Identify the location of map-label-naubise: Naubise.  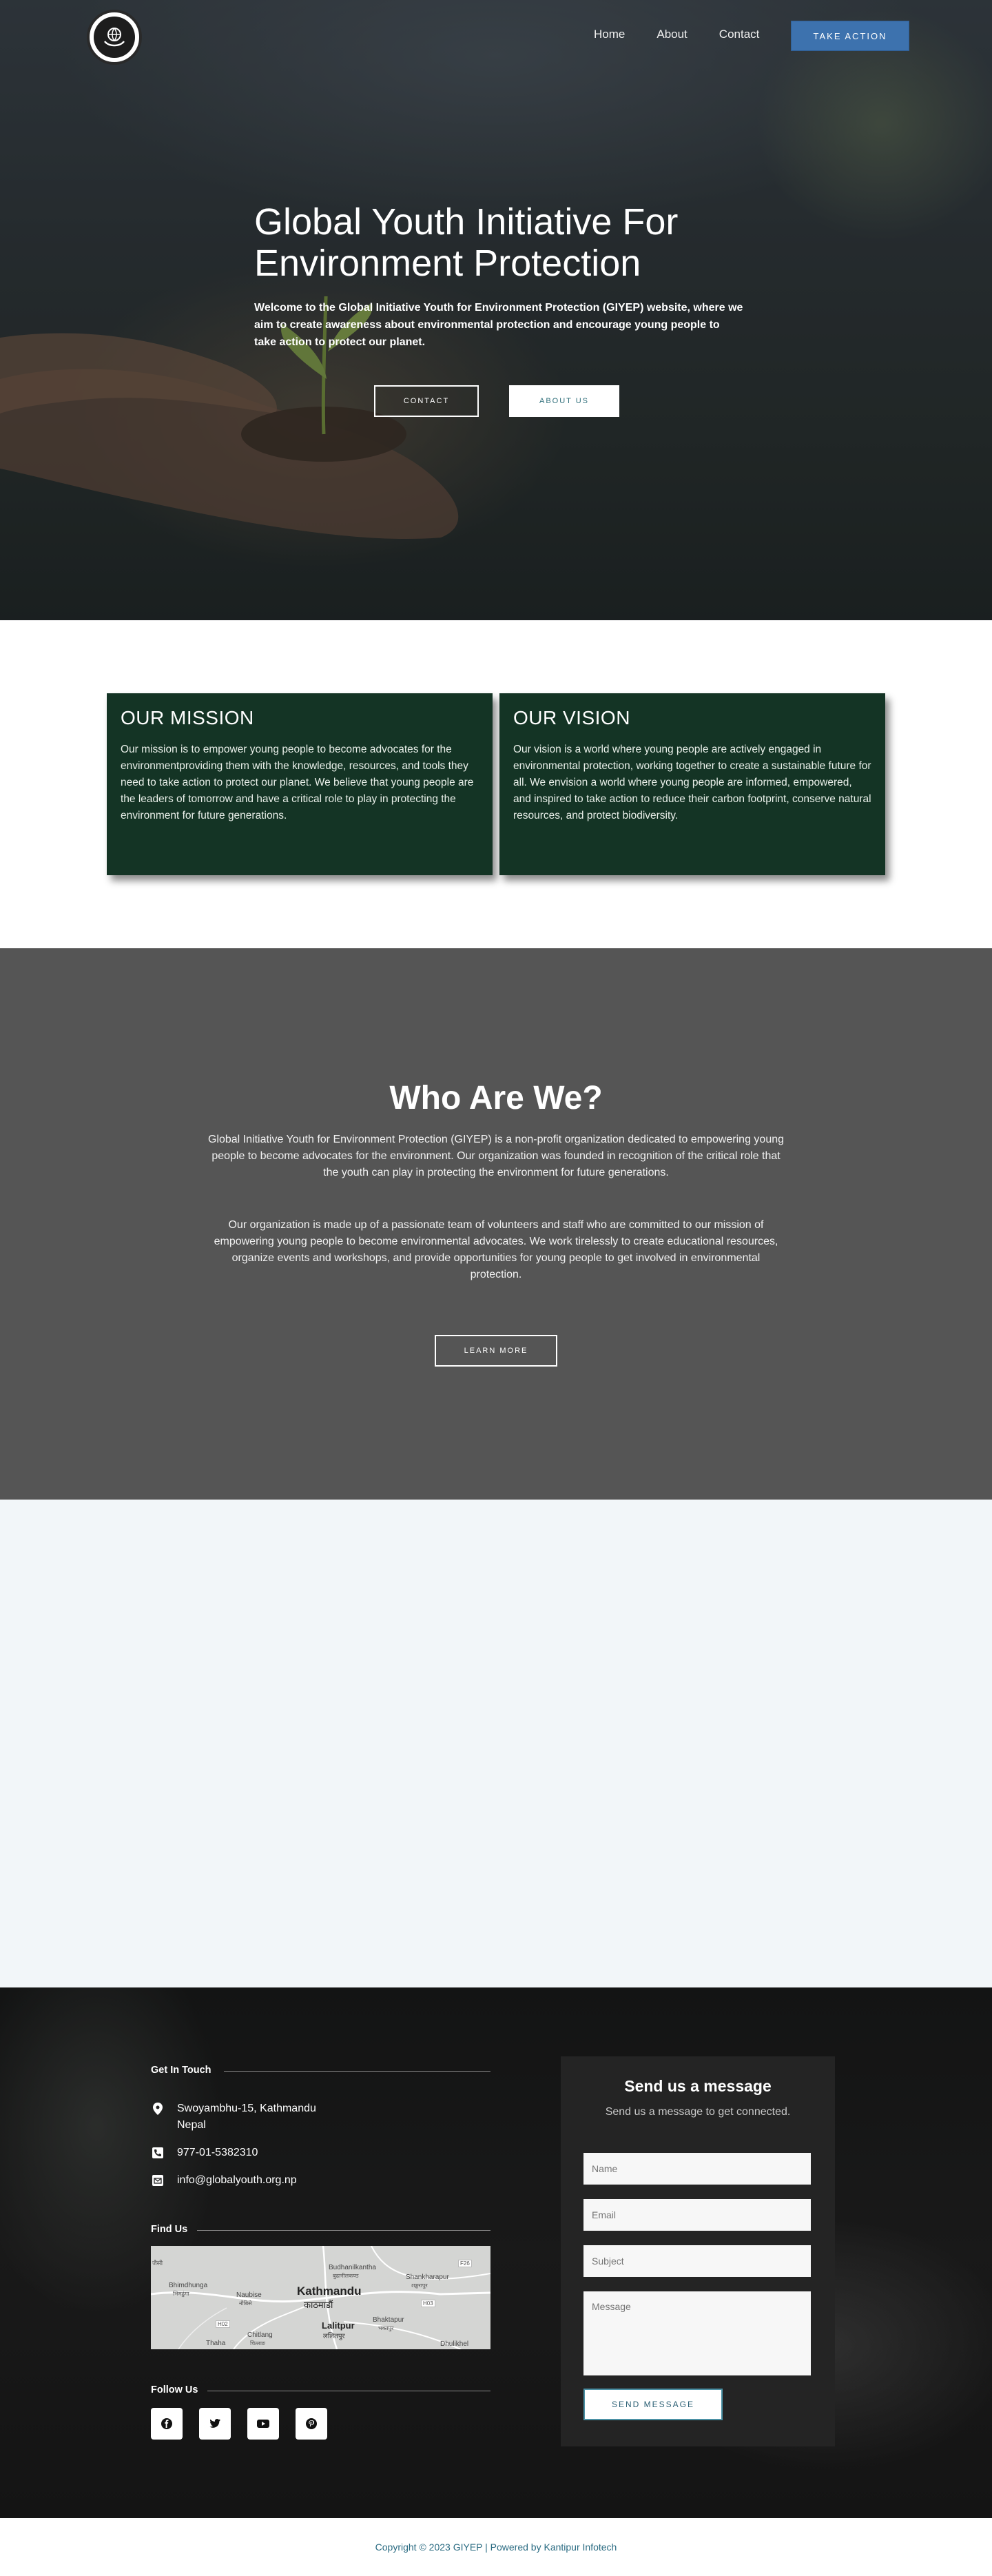
(249, 2295).